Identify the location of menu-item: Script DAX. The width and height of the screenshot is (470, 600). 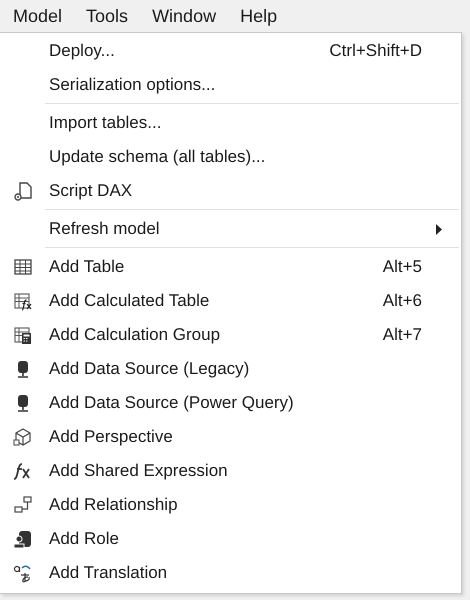
(255, 191).